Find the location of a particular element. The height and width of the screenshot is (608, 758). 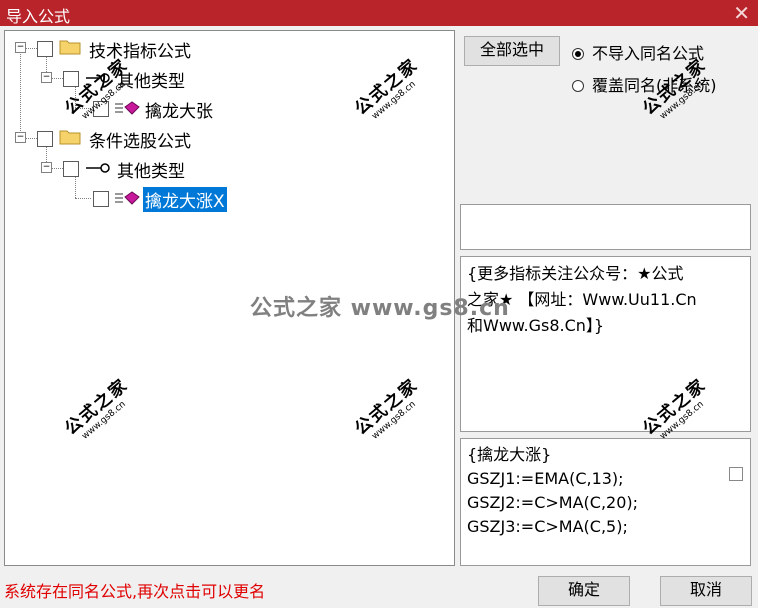

tree-label-selected: 擒龙大涨X is located at coordinates (185, 199).